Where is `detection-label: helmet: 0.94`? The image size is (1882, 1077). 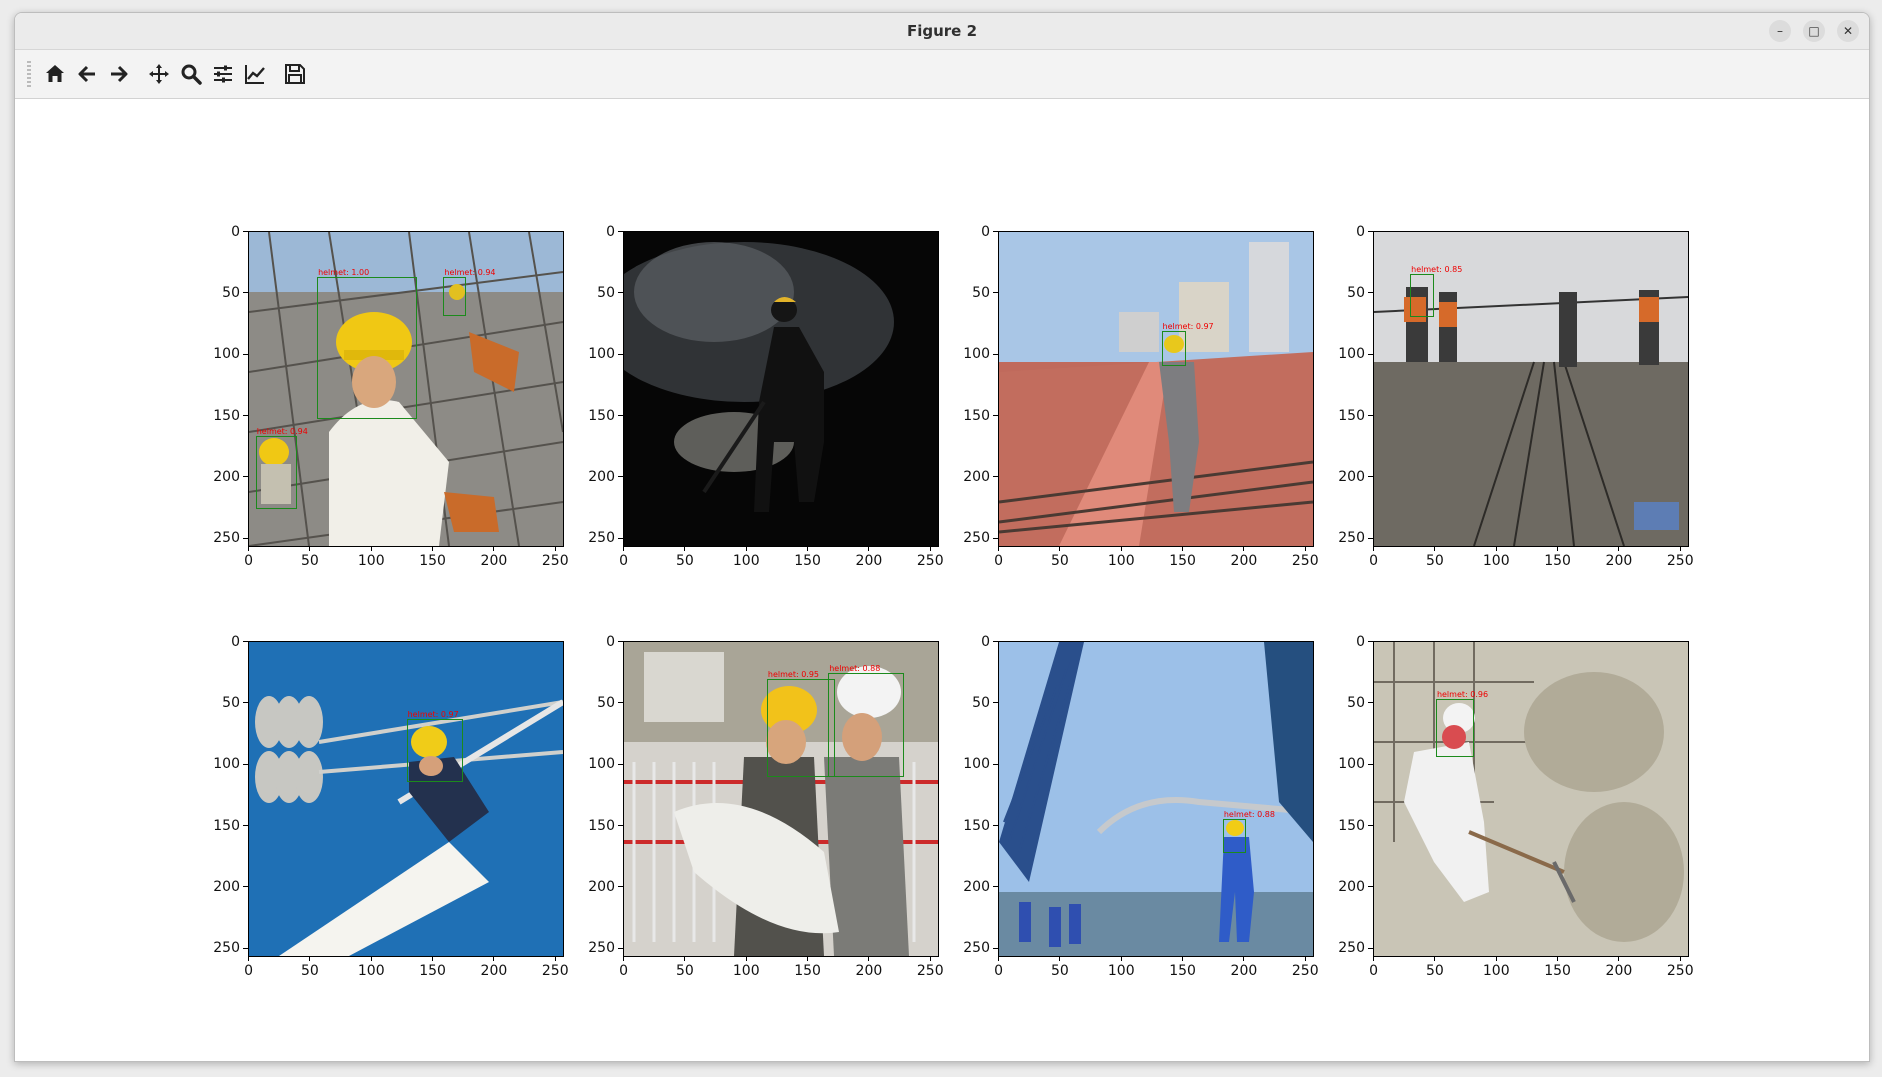
detection-label: helmet: 0.94 is located at coordinates (470, 272).